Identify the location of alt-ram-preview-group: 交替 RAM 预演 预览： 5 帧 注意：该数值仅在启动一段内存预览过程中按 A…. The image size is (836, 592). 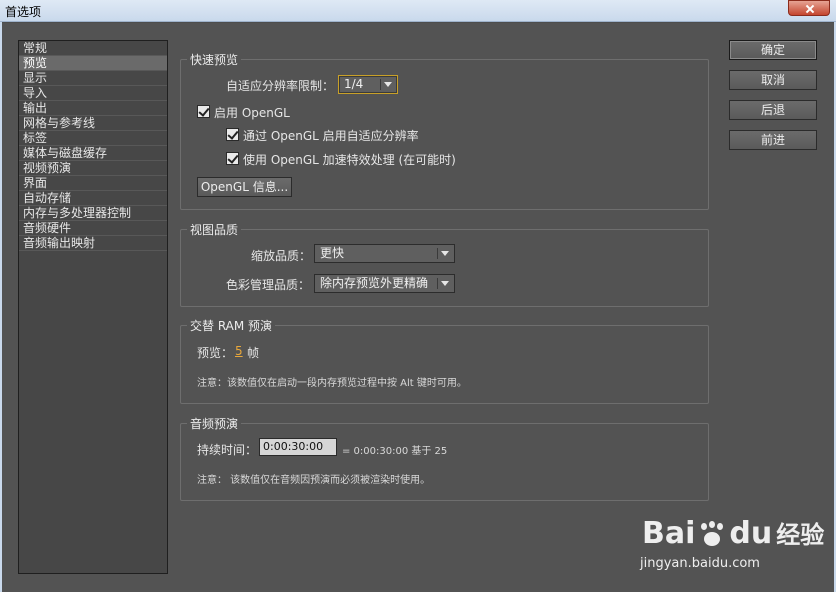
(444, 360).